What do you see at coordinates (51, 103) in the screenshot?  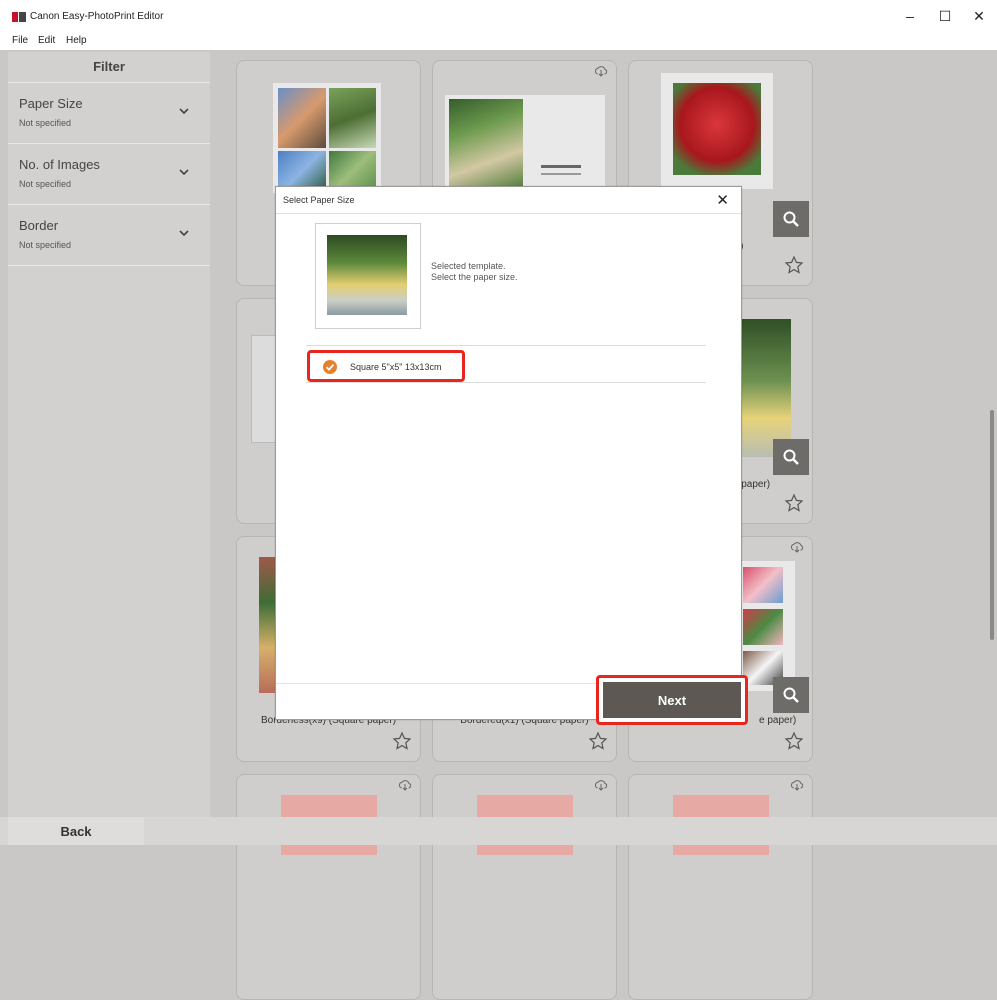 I see `filter-label: Paper Size` at bounding box center [51, 103].